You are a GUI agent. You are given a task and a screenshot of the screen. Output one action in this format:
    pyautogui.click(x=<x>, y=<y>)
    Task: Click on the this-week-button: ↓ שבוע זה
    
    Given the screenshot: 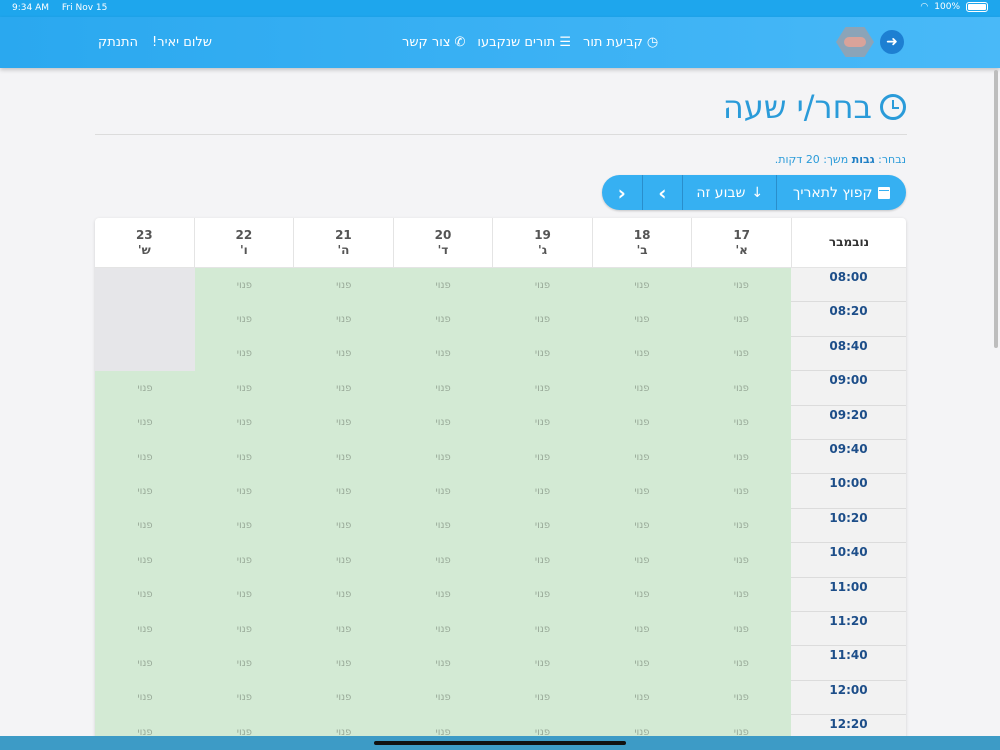 What is the action you would take?
    pyautogui.click(x=729, y=192)
    